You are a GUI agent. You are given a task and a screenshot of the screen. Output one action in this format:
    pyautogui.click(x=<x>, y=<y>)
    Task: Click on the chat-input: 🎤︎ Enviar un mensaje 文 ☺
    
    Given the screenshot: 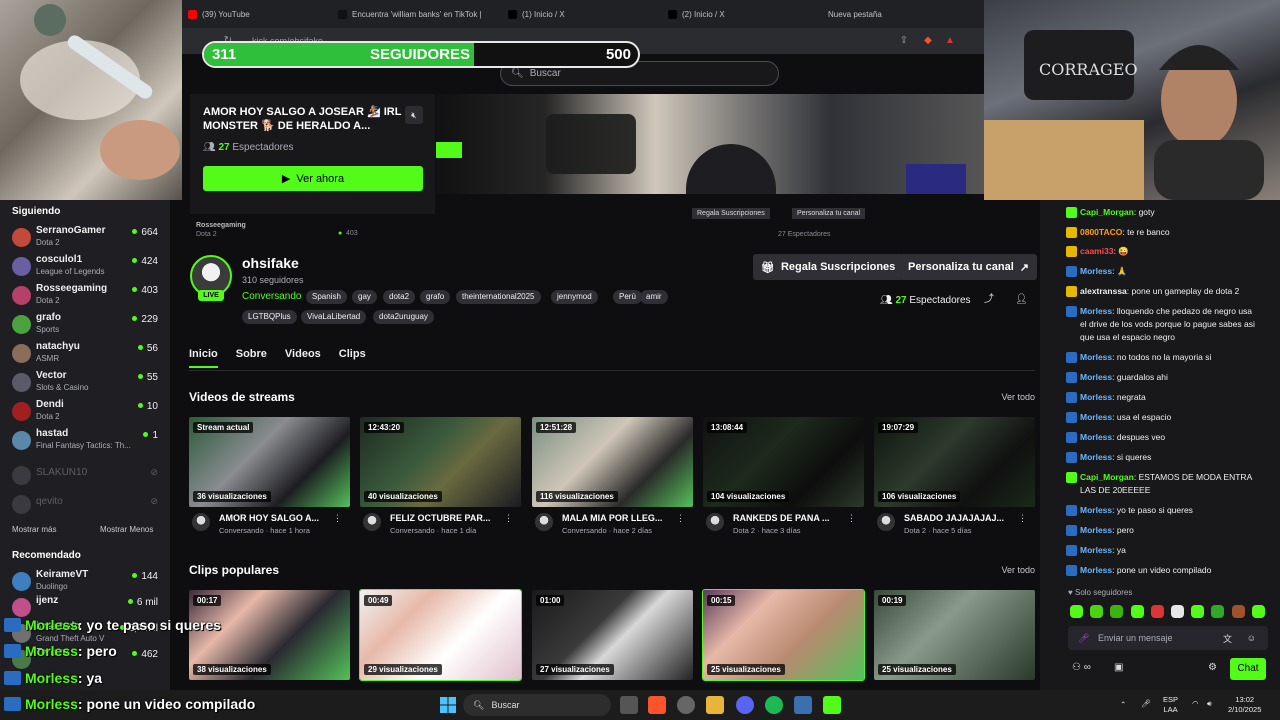 What is the action you would take?
    pyautogui.click(x=1168, y=638)
    